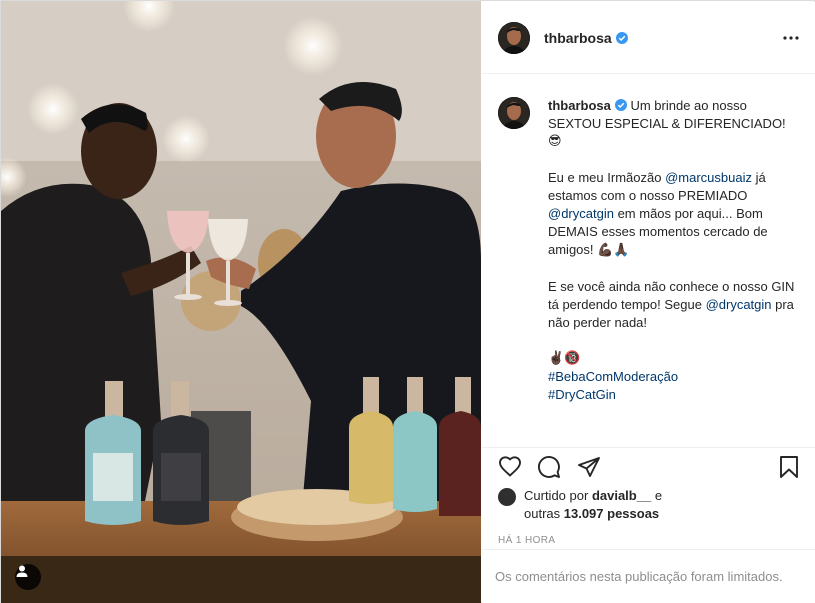 This screenshot has width=815, height=603. I want to click on mention-link: @marcusbuaiz, so click(708, 177).